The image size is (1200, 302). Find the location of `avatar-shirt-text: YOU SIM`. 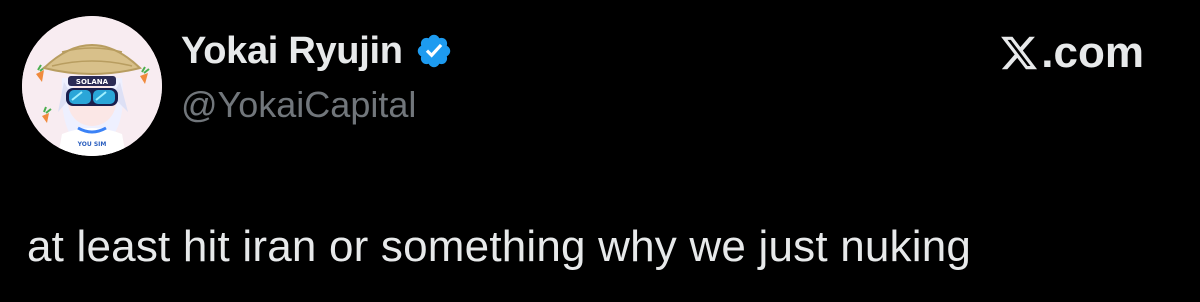

avatar-shirt-text: YOU SIM is located at coordinates (92, 144).